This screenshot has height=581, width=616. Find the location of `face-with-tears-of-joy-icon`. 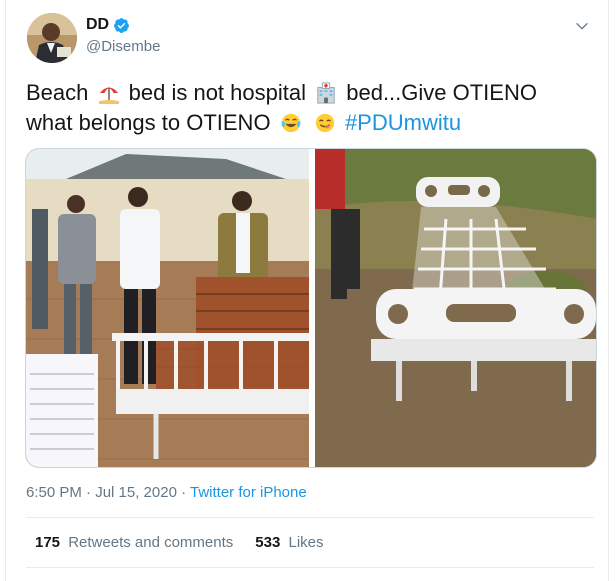

face-with-tears-of-joy-icon is located at coordinates (291, 123).